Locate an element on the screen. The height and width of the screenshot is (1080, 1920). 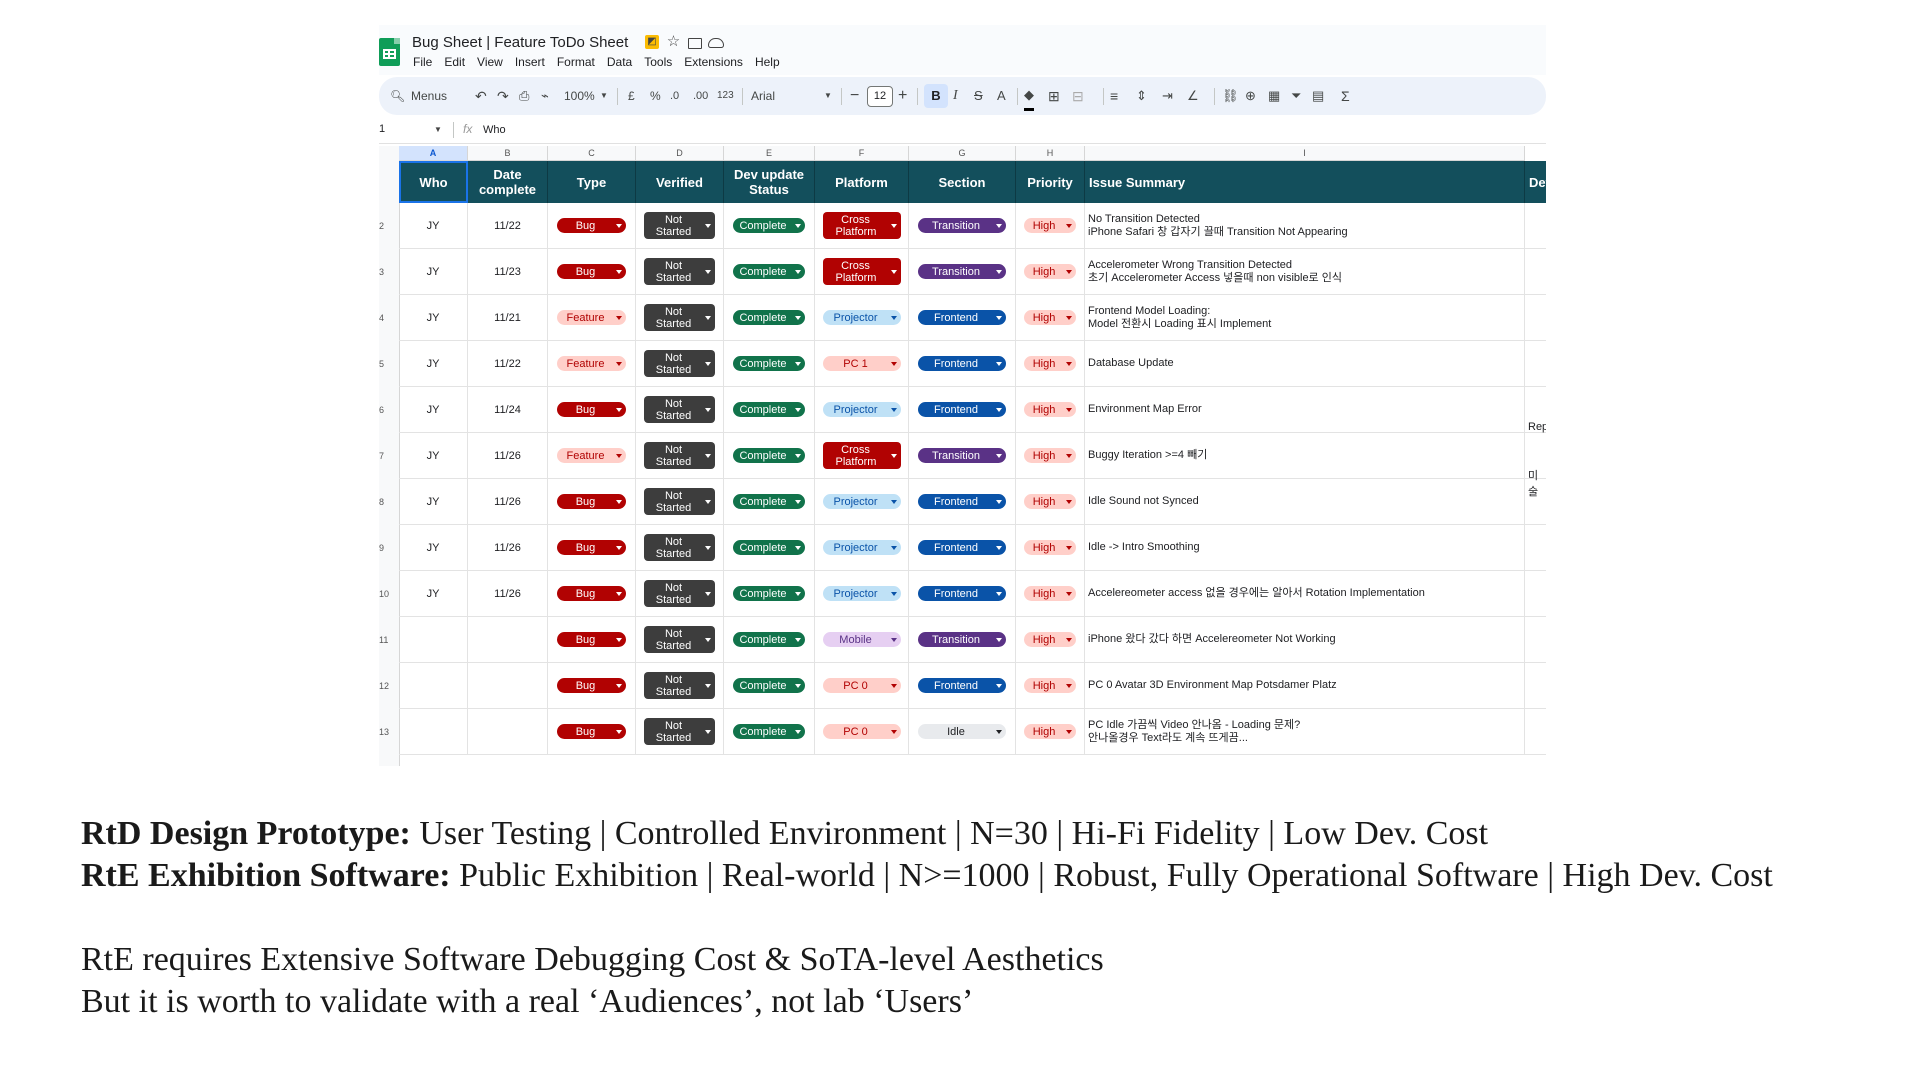
text-wrapping-icon: ⇥ is located at coordinates (1167, 96).